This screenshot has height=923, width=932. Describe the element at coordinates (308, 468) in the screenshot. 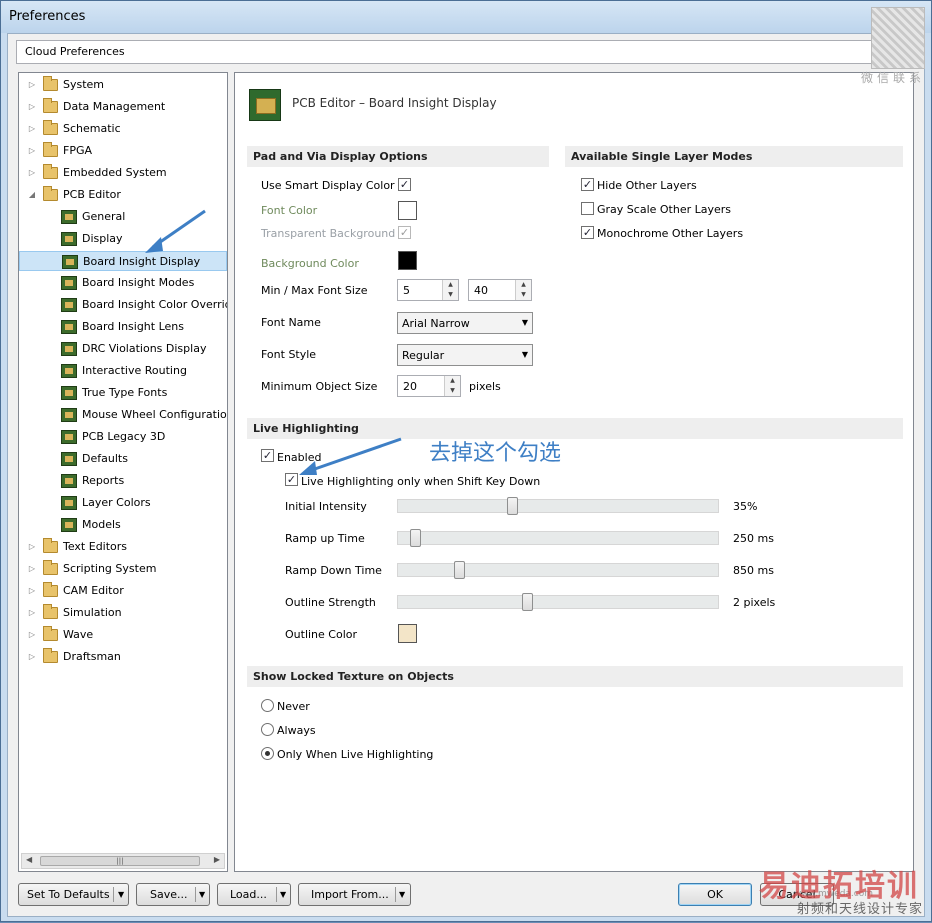

I see `annotation-arrowhead-checkbox` at that location.